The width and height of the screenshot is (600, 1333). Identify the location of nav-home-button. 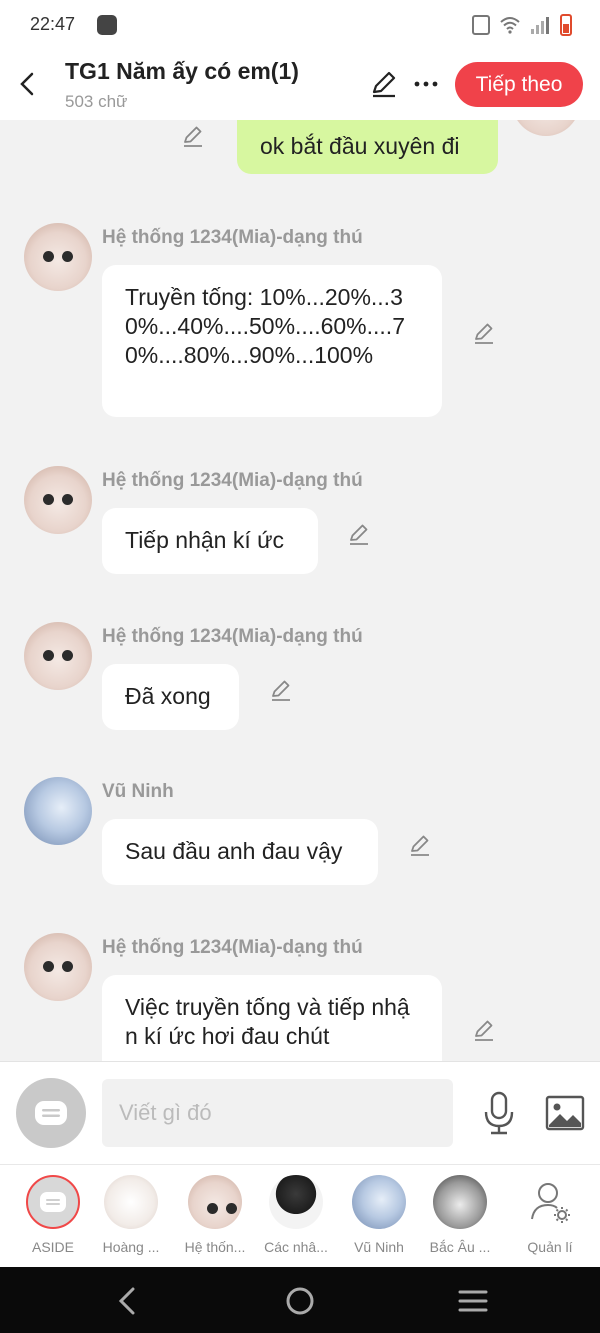
(300, 1301).